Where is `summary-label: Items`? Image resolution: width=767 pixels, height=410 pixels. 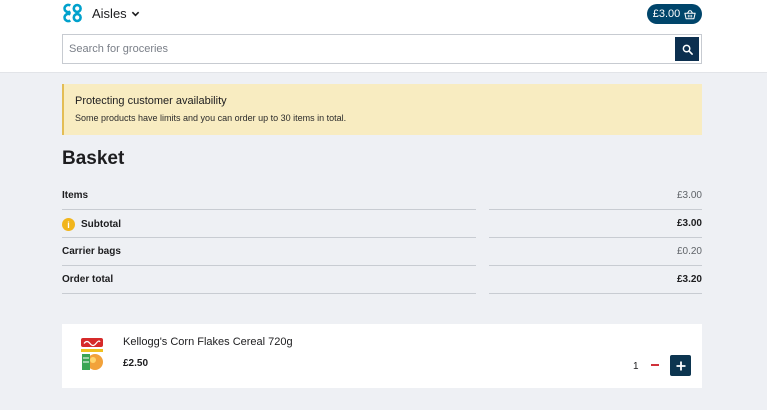
summary-label: Items is located at coordinates (75, 195).